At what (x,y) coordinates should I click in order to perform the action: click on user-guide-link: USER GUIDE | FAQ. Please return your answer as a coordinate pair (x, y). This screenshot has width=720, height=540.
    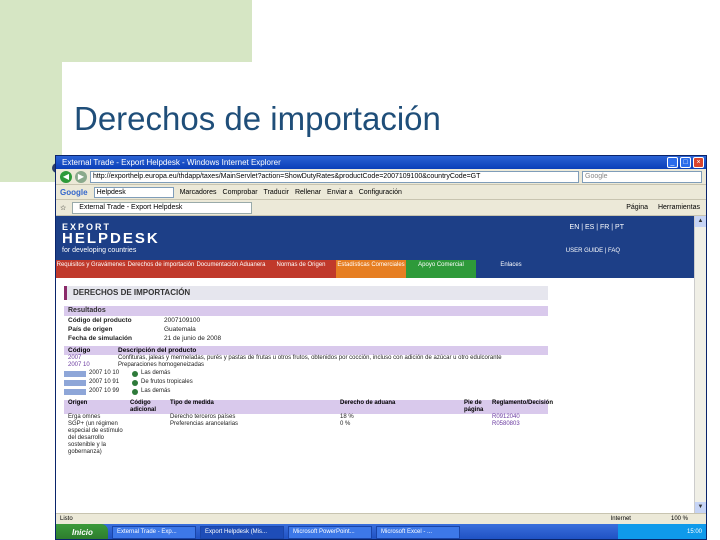
    Looking at the image, I should click on (593, 251).